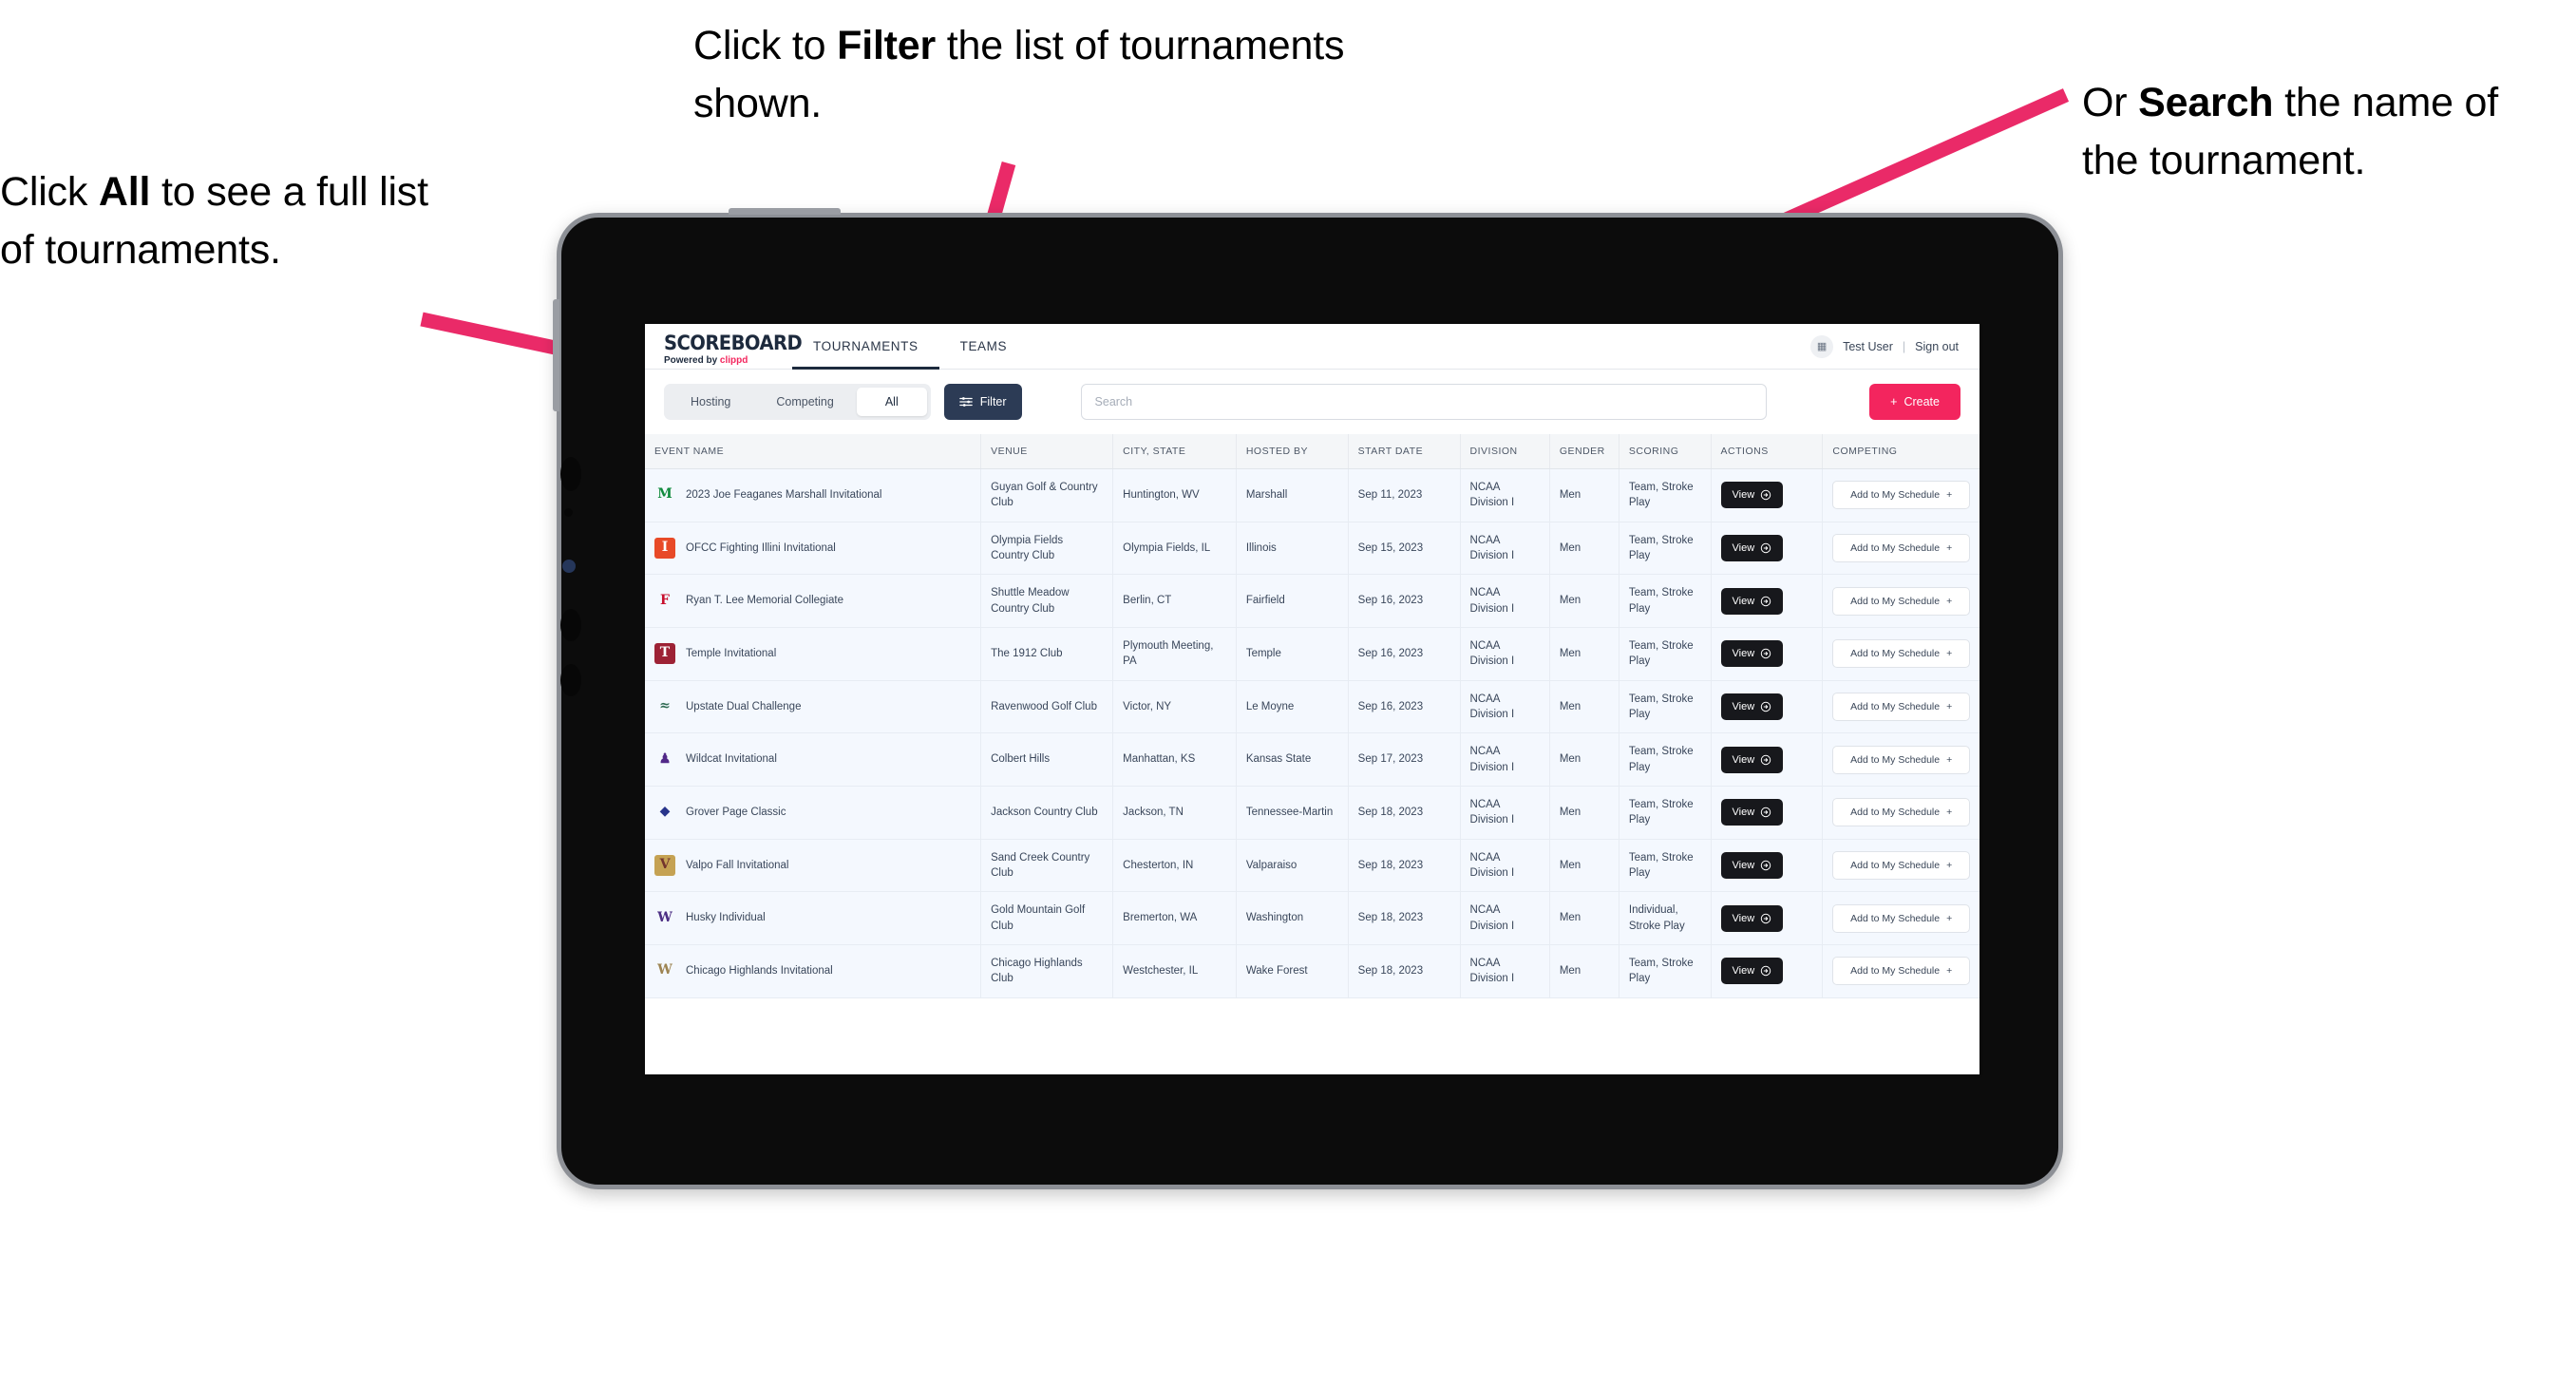  Describe the element at coordinates (984, 346) in the screenshot. I see `nav-tab-teams: TEAMS` at that location.